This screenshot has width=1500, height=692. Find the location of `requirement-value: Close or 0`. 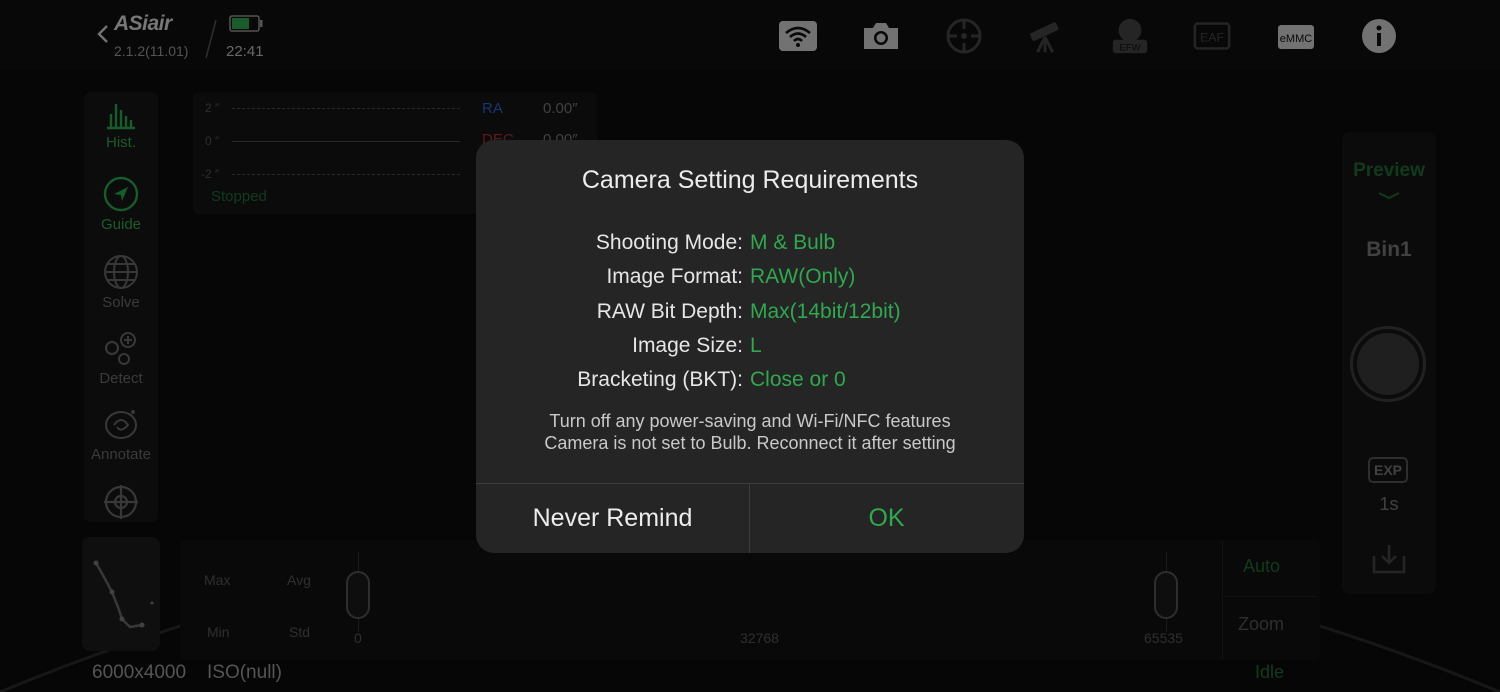

requirement-value: Close or 0 is located at coordinates (798, 379).